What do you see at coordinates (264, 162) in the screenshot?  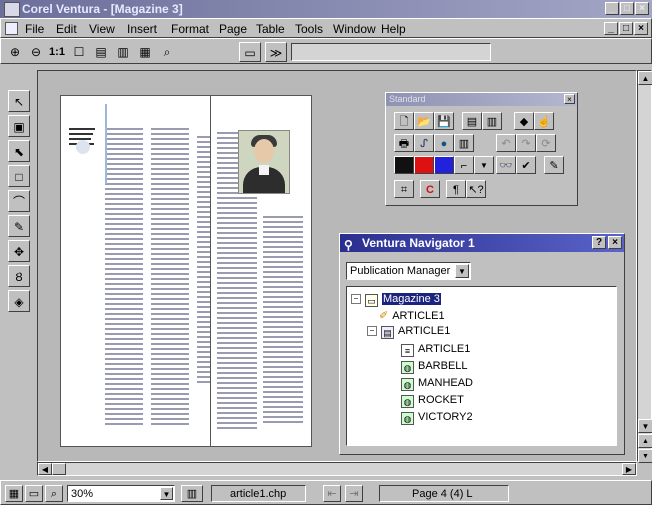 I see `portrait-image` at bounding box center [264, 162].